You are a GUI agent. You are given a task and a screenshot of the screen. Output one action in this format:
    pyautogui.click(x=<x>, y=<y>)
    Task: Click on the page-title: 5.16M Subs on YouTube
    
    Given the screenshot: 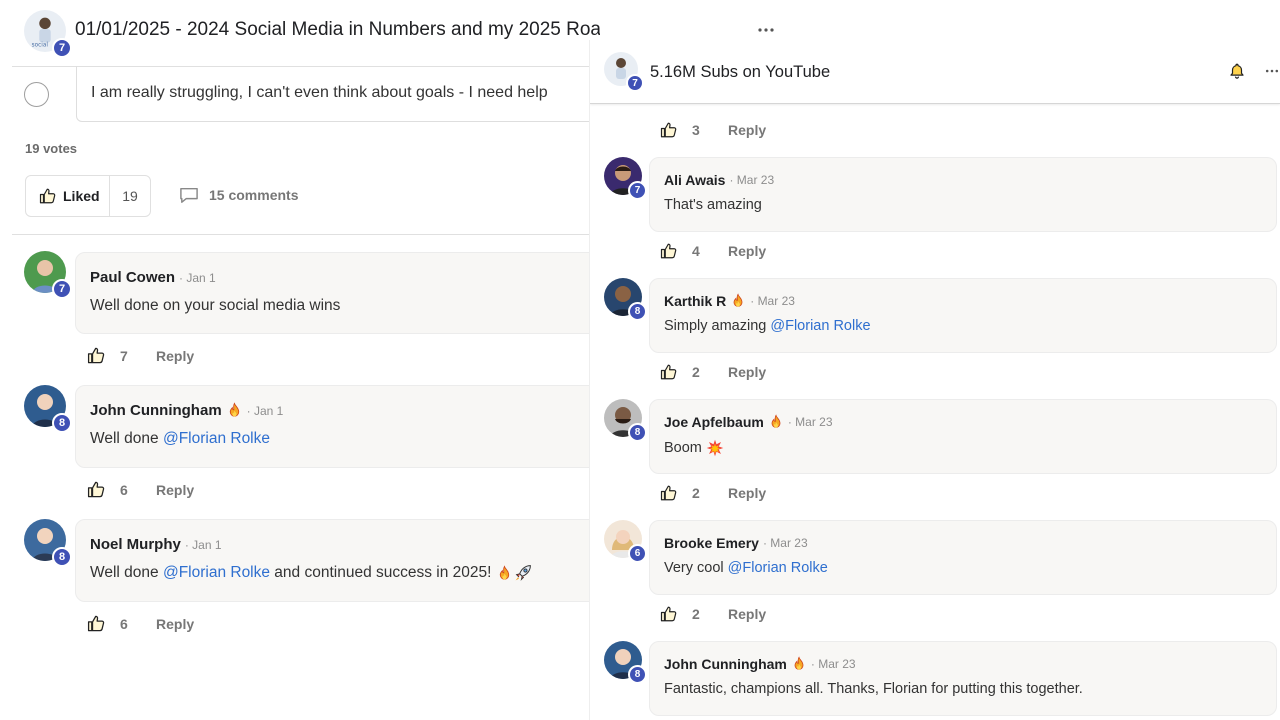 What is the action you would take?
    pyautogui.click(x=740, y=72)
    